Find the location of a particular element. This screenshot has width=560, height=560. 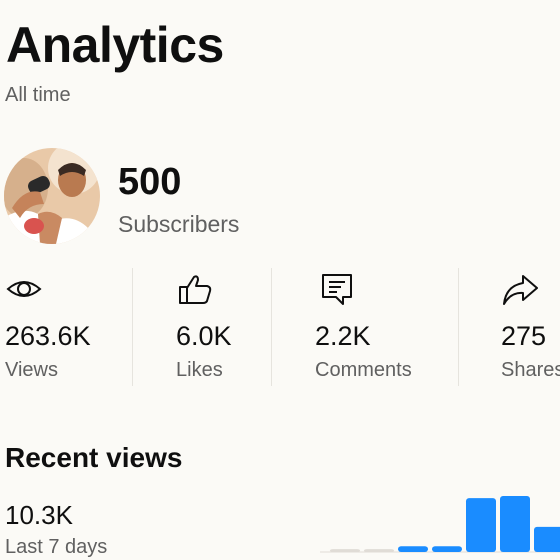

shares-label: Shares is located at coordinates (530, 370).